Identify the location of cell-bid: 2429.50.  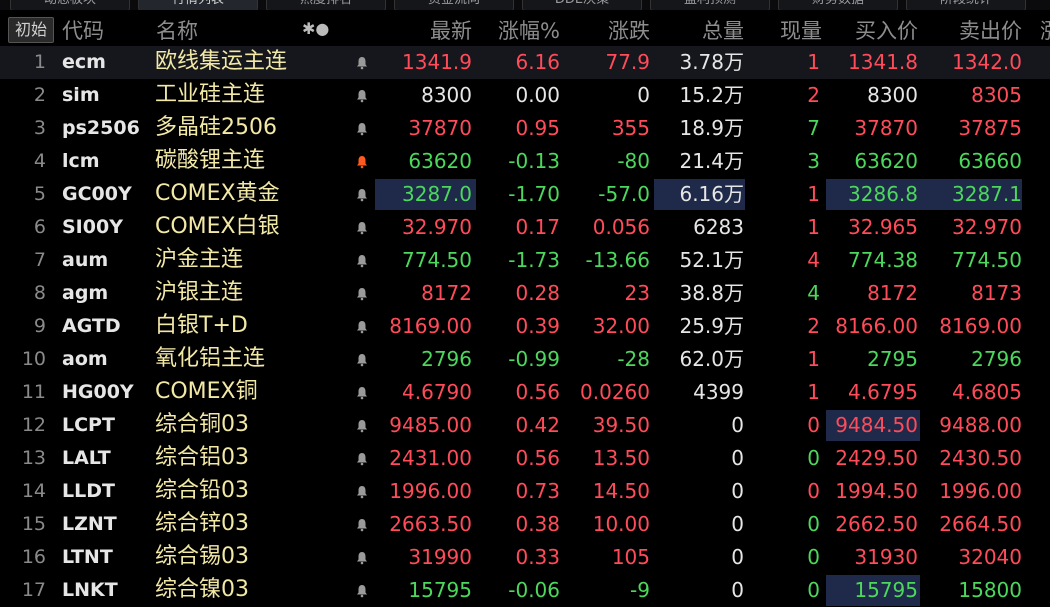
(876, 458).